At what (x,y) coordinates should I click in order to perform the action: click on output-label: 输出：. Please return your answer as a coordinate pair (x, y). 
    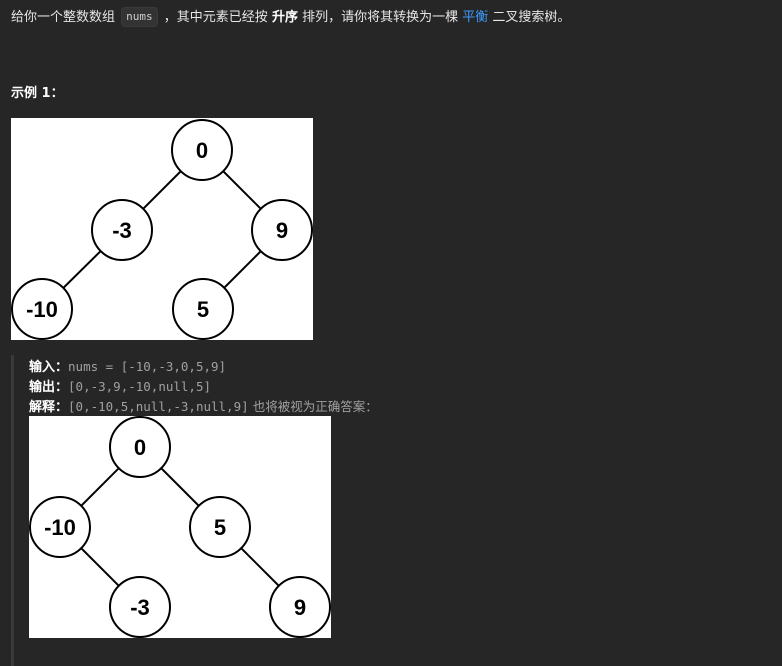
    Looking at the image, I should click on (49, 387).